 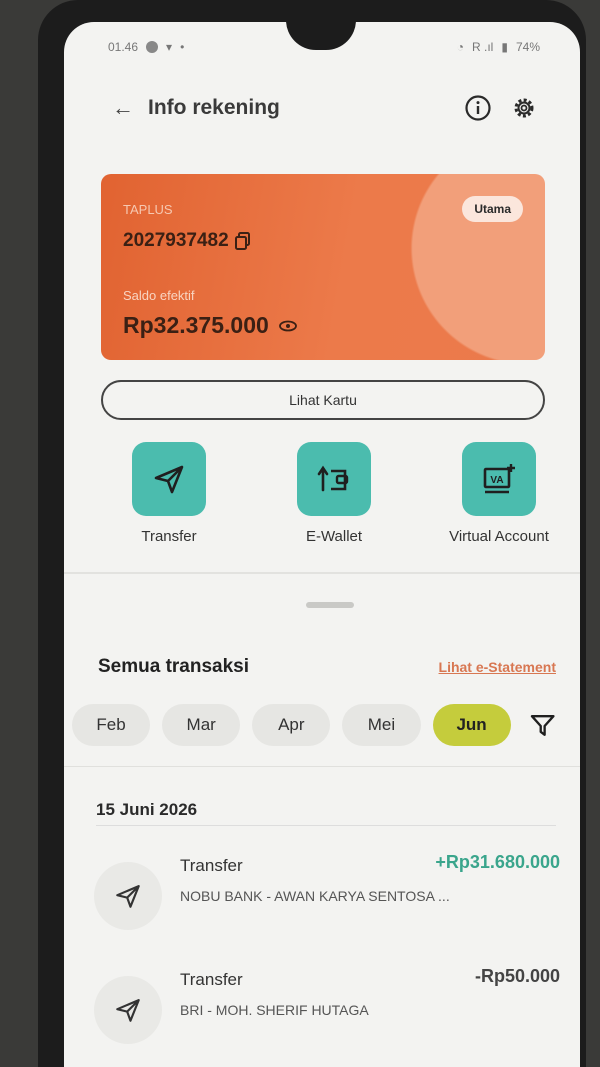 I want to click on transfer-button, so click(x=169, y=479).